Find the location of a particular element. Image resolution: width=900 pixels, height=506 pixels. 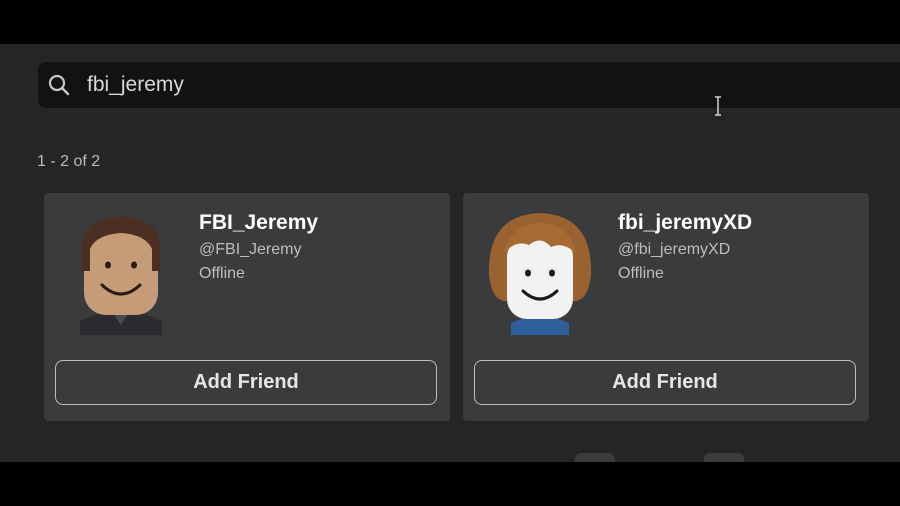

search-icon is located at coordinates (59, 85).